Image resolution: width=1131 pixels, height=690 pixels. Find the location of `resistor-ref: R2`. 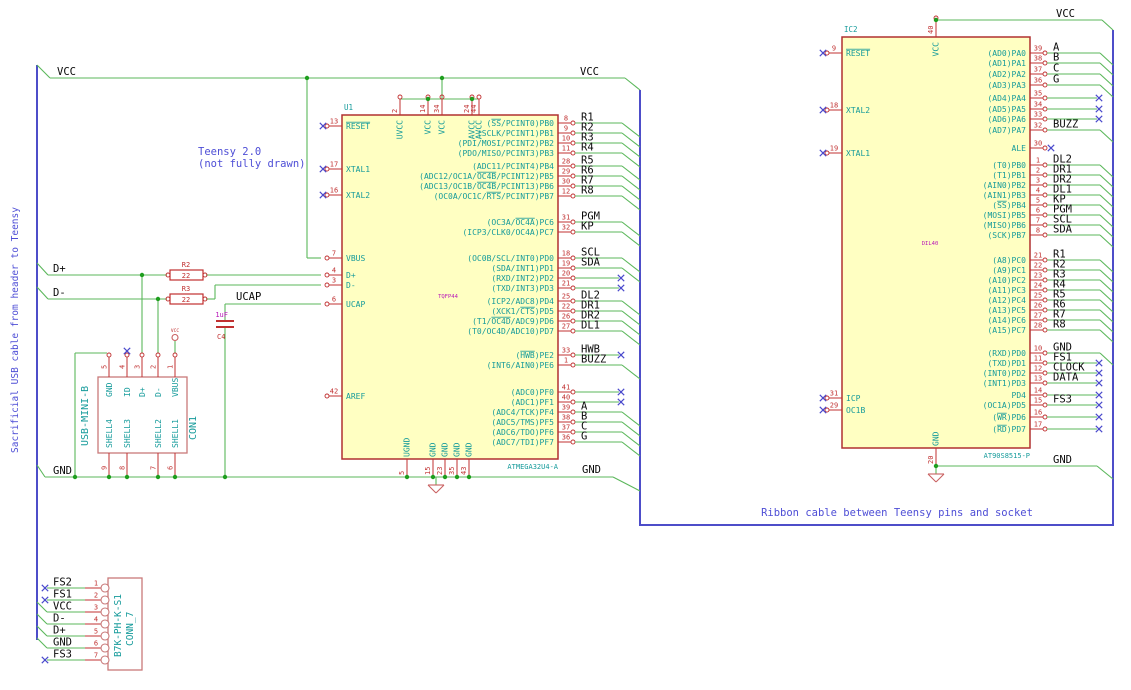

resistor-ref: R2 is located at coordinates (186, 265).